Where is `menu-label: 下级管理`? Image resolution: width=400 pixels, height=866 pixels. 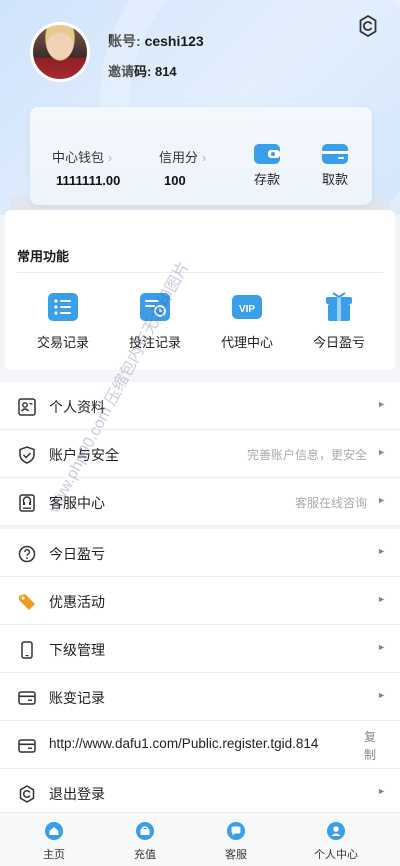 menu-label: 下级管理 is located at coordinates (77, 650).